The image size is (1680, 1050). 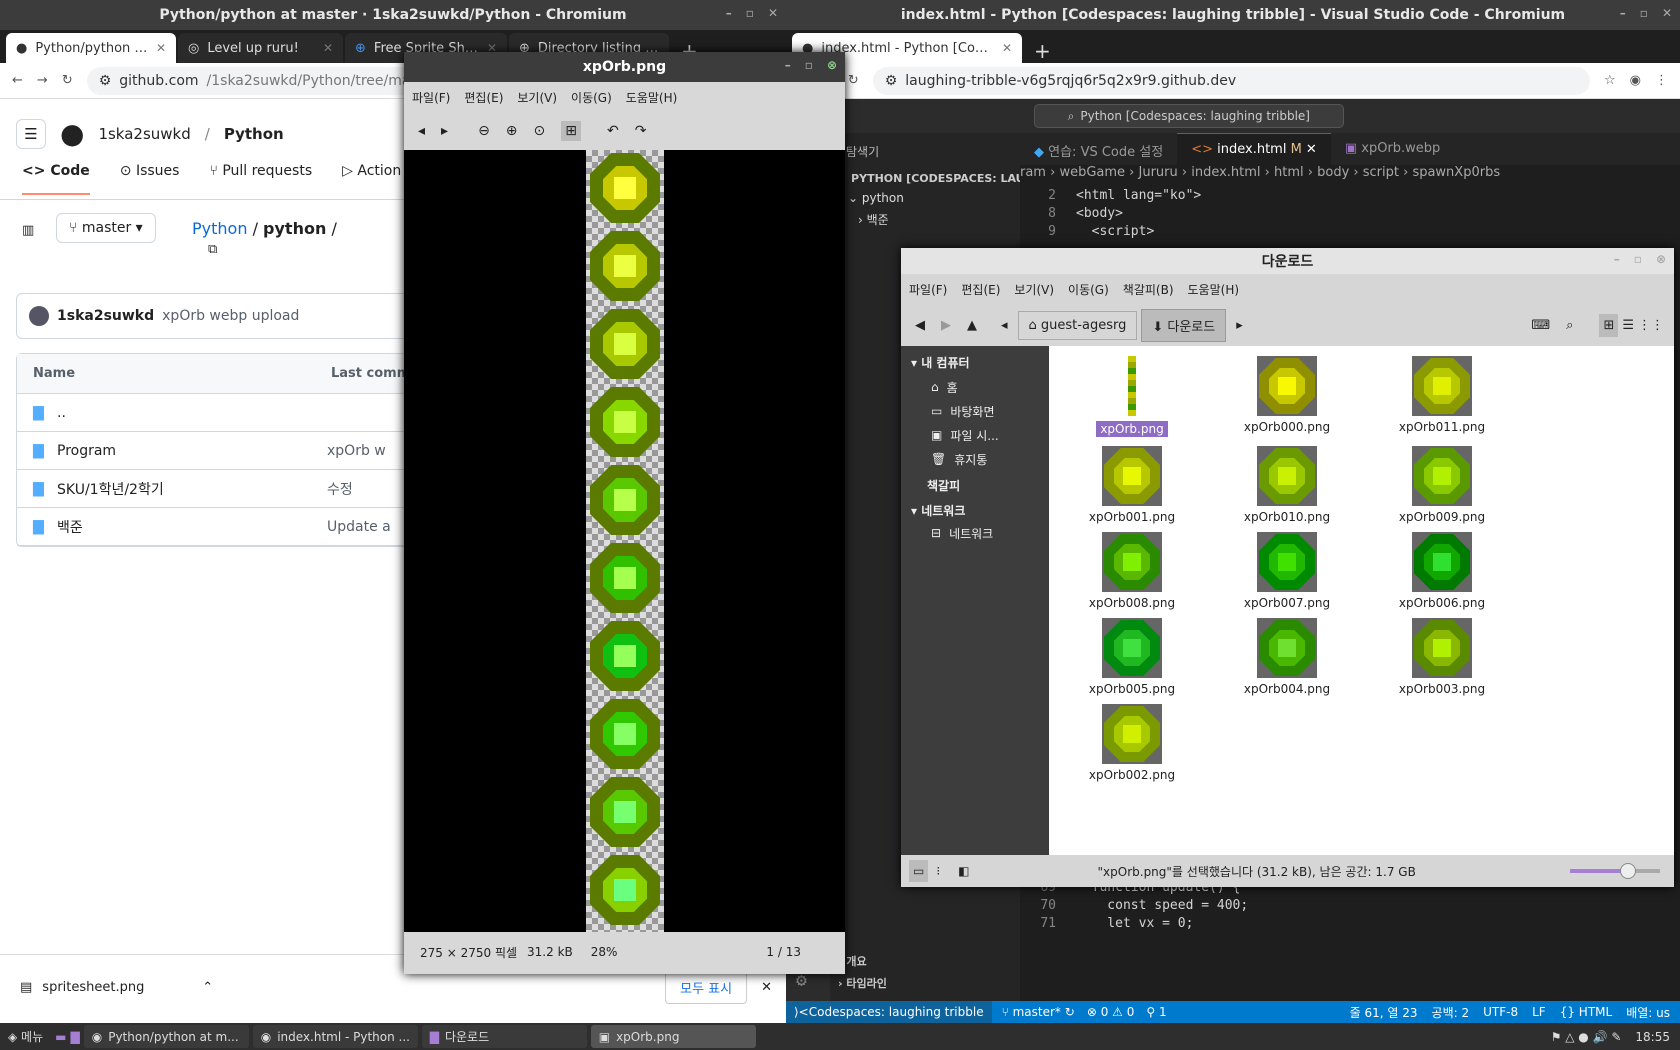 I want to click on branch-selector: ⑂ master ▾, so click(x=106, y=228).